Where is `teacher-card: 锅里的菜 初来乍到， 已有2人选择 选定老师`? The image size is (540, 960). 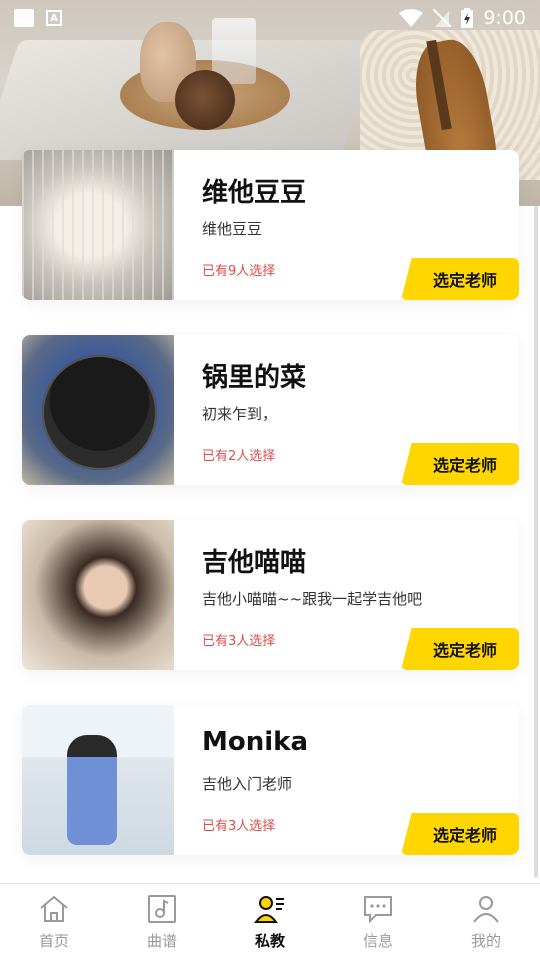
teacher-card: 锅里的菜 初来乍到， 已有2人选择 选定老师 is located at coordinates (270, 410).